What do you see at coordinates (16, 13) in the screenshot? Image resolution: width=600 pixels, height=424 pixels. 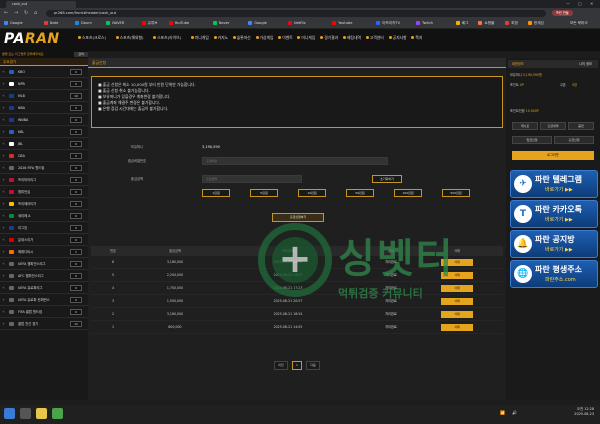 I see `forward-icon: →` at bounding box center [16, 13].